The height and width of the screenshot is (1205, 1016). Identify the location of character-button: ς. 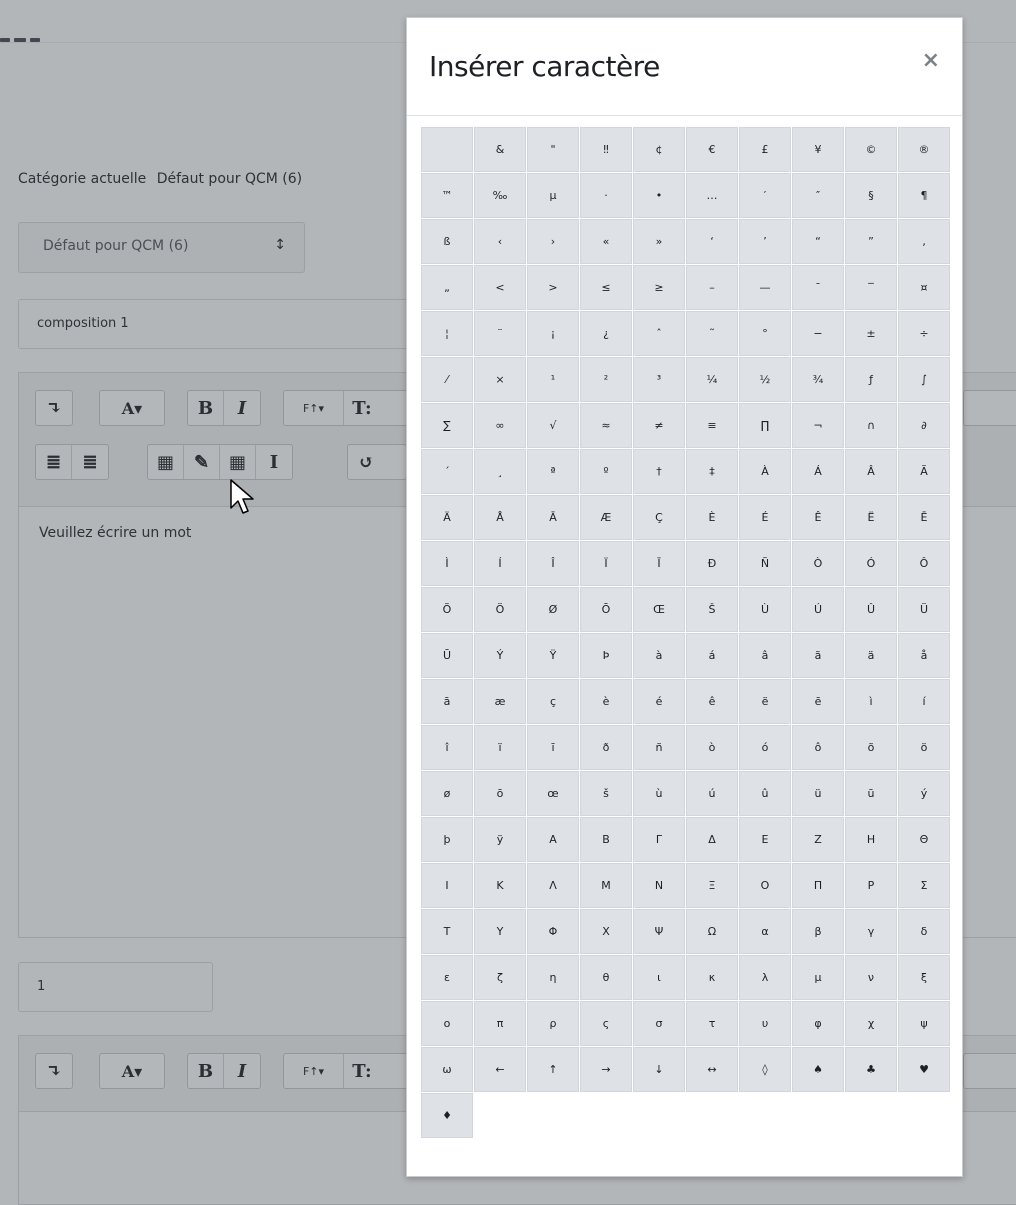
(606, 1023).